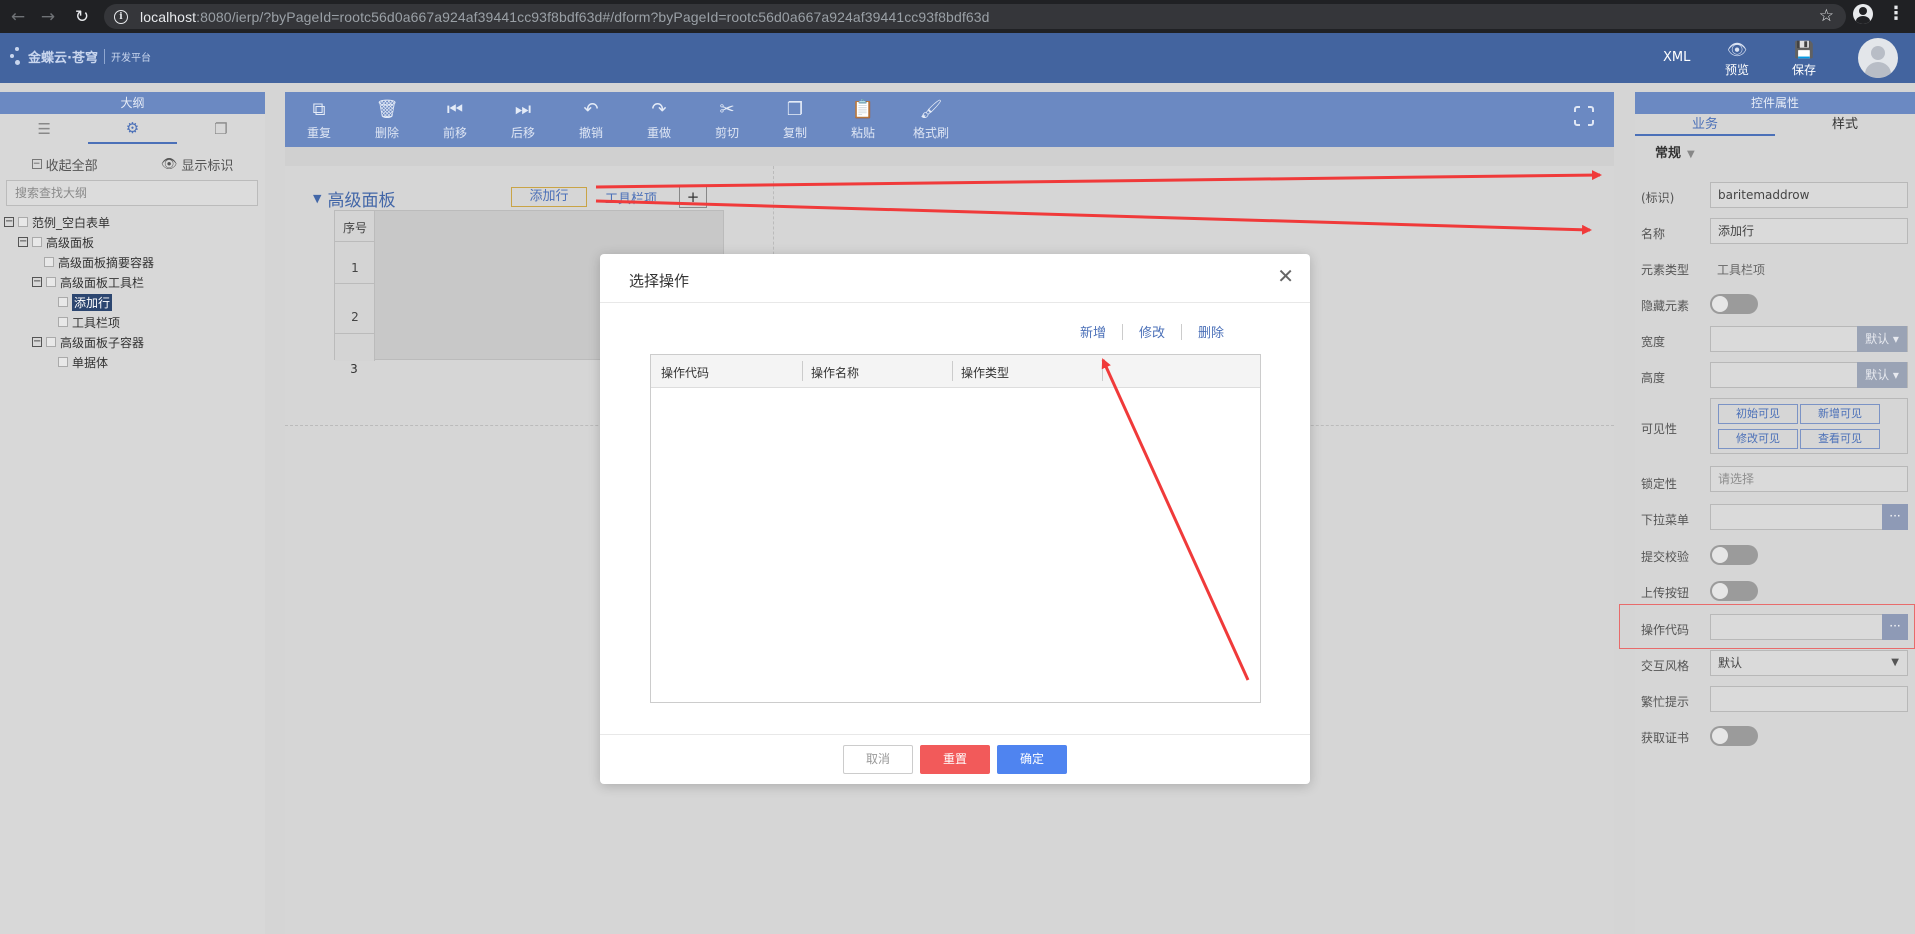 The image size is (1915, 934). I want to click on save-icon: 💾, so click(1804, 49).